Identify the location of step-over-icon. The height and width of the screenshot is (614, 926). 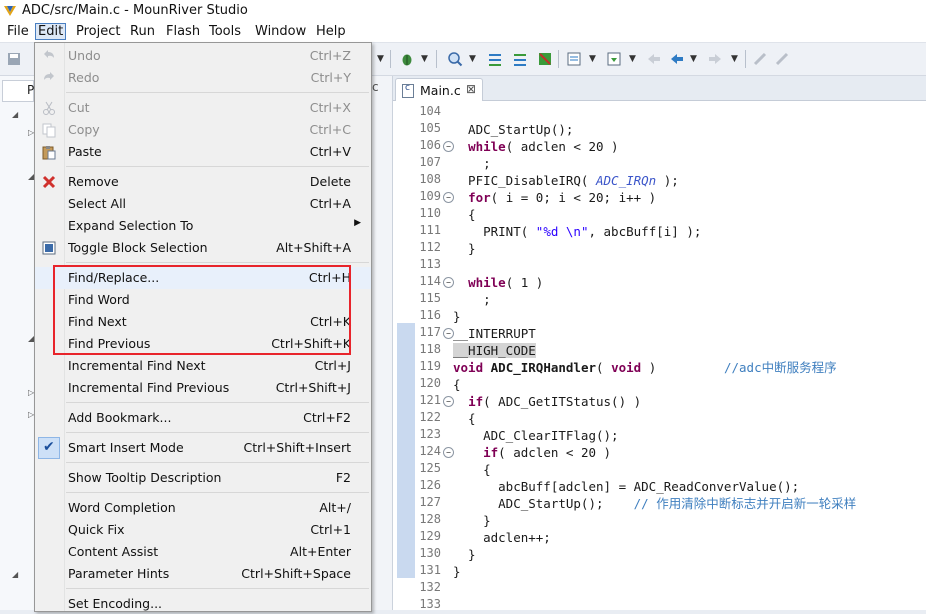
(520, 59).